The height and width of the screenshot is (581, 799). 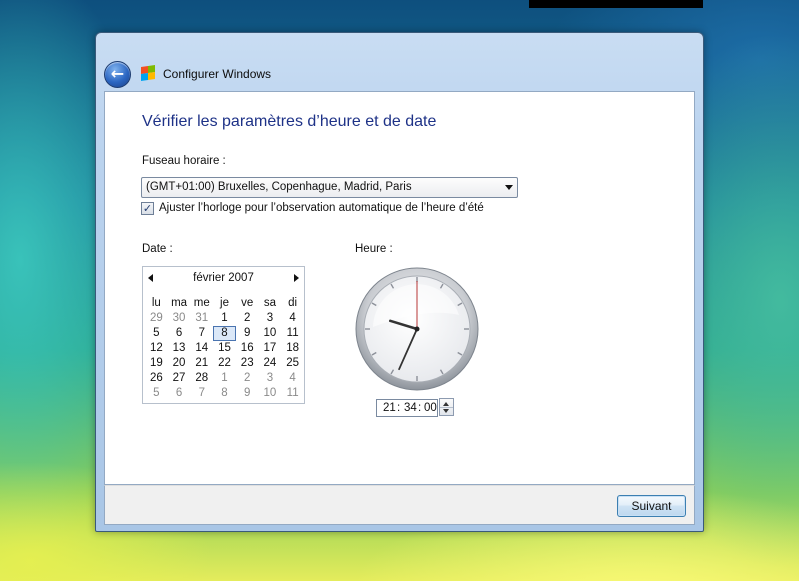 I want to click on time-seconds: 00, so click(x=430, y=408).